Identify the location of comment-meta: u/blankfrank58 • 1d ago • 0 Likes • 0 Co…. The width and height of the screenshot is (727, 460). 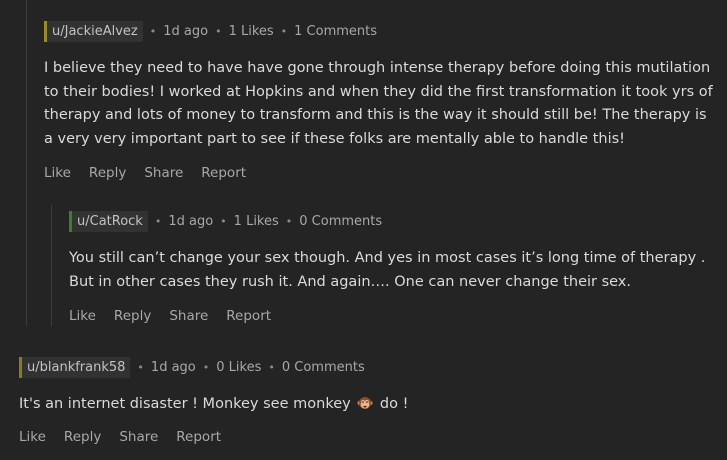
(369, 367).